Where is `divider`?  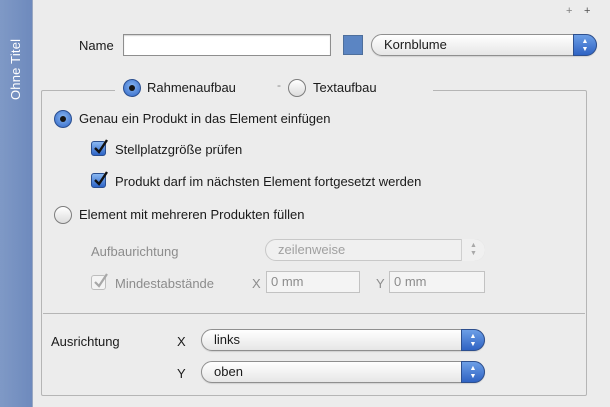
divider is located at coordinates (314, 313).